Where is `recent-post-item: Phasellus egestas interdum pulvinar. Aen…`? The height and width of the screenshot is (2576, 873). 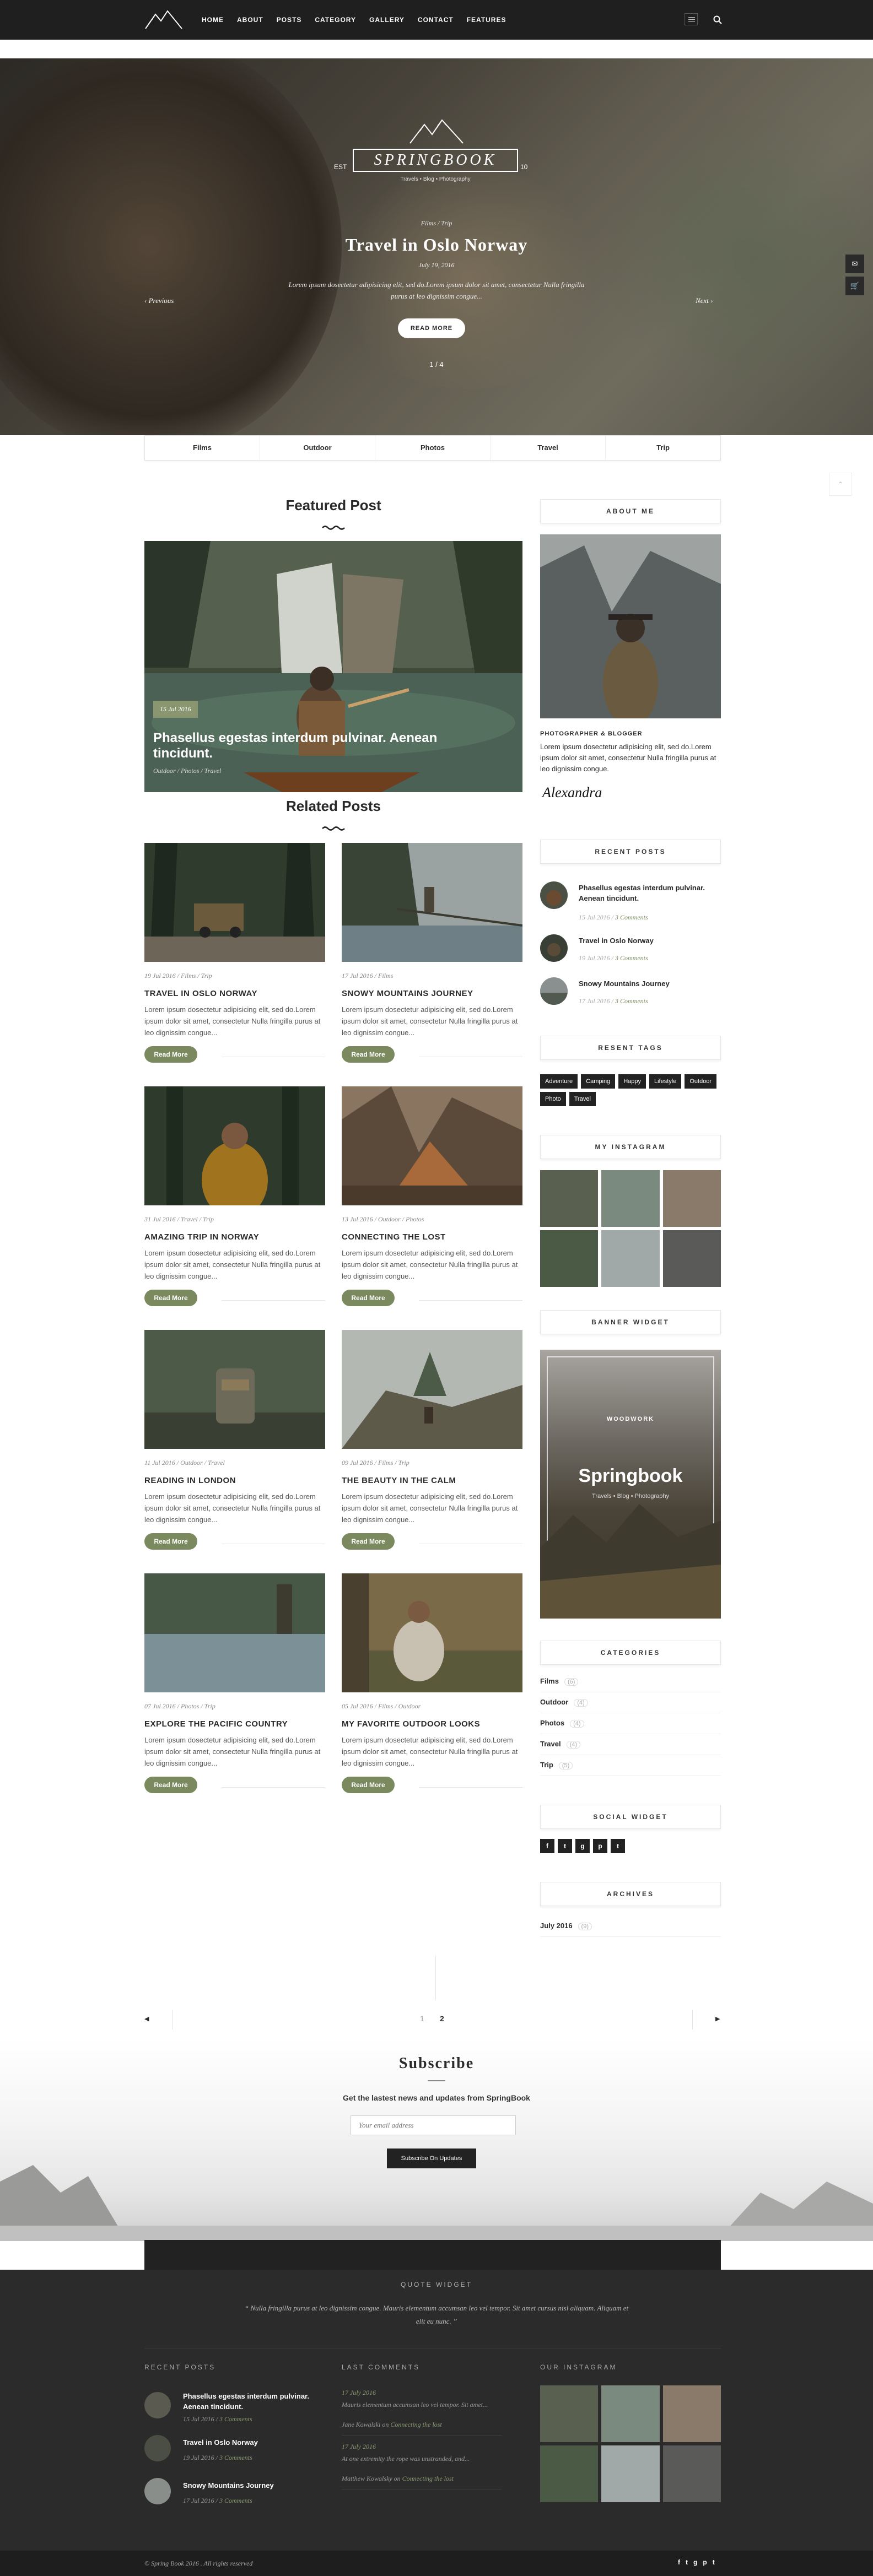 recent-post-item: Phasellus egestas interdum pulvinar. Aen… is located at coordinates (630, 901).